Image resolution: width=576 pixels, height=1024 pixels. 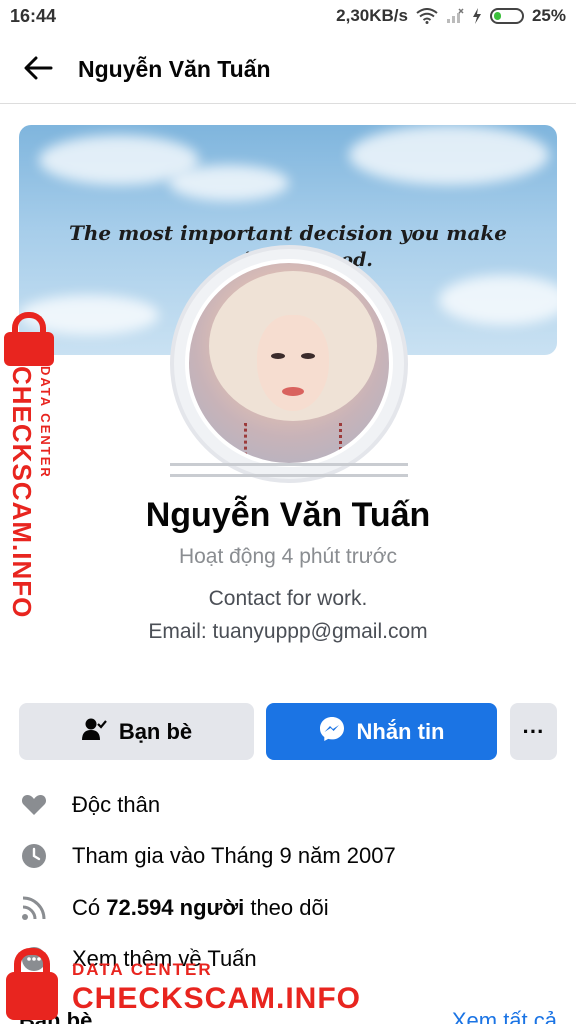 I want to click on heart-icon, so click(x=34, y=805).